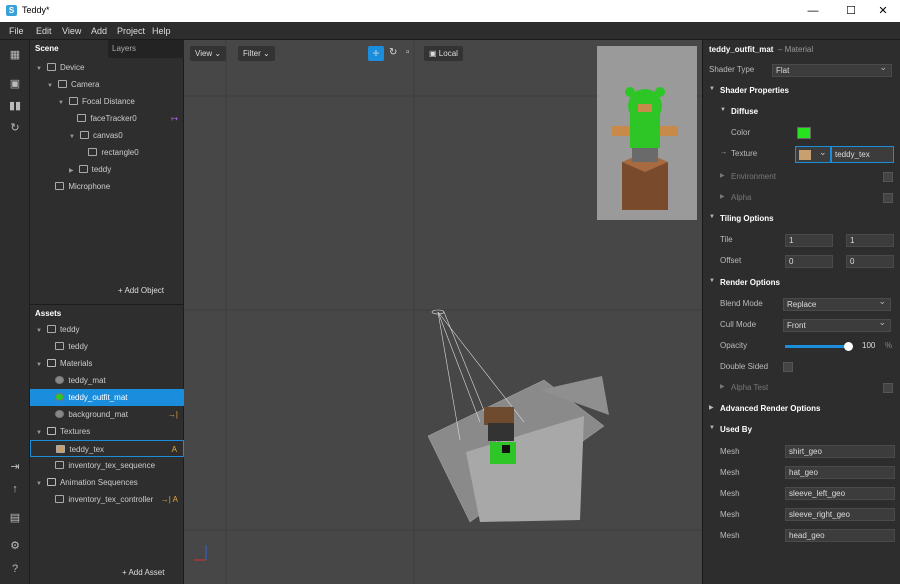 The height and width of the screenshot is (584, 900). I want to click on tiling-header: Tiling Options, so click(747, 218).